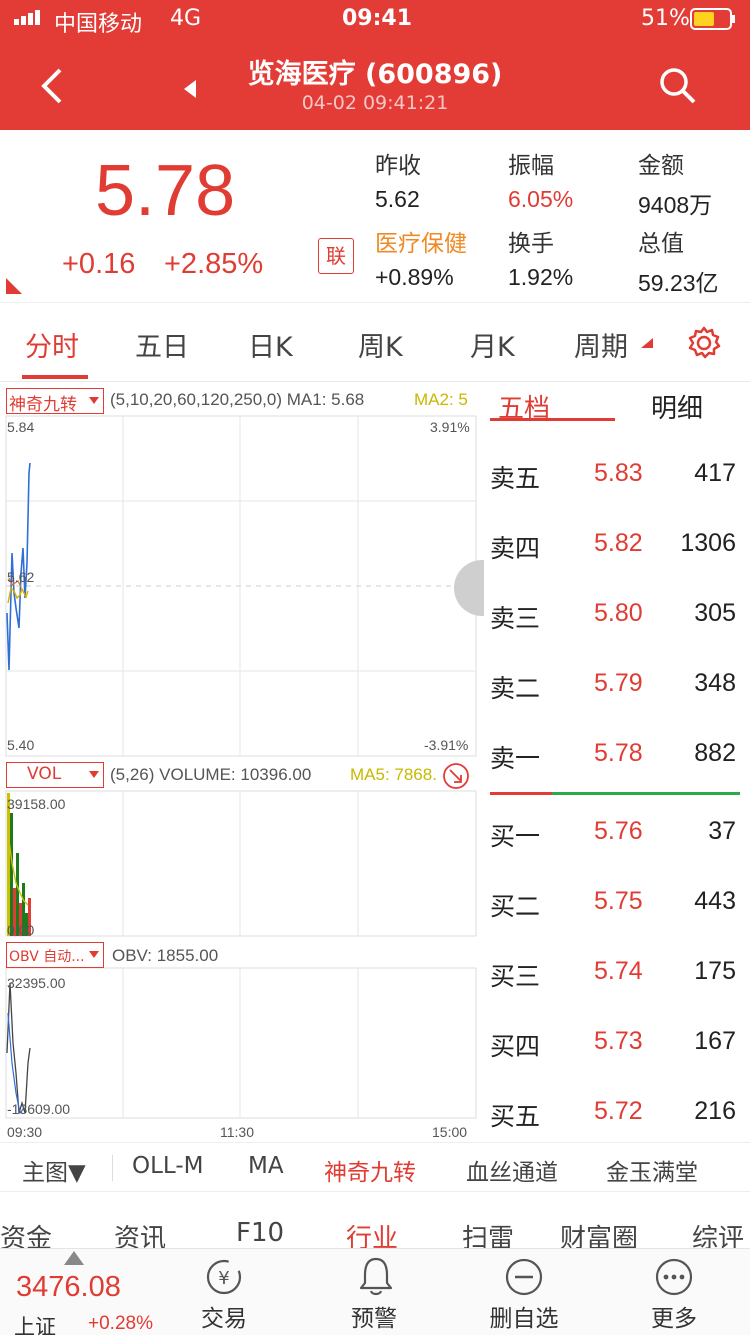  Describe the element at coordinates (25, 1132) in the screenshot. I see `time-axis-start: 09:30` at that location.